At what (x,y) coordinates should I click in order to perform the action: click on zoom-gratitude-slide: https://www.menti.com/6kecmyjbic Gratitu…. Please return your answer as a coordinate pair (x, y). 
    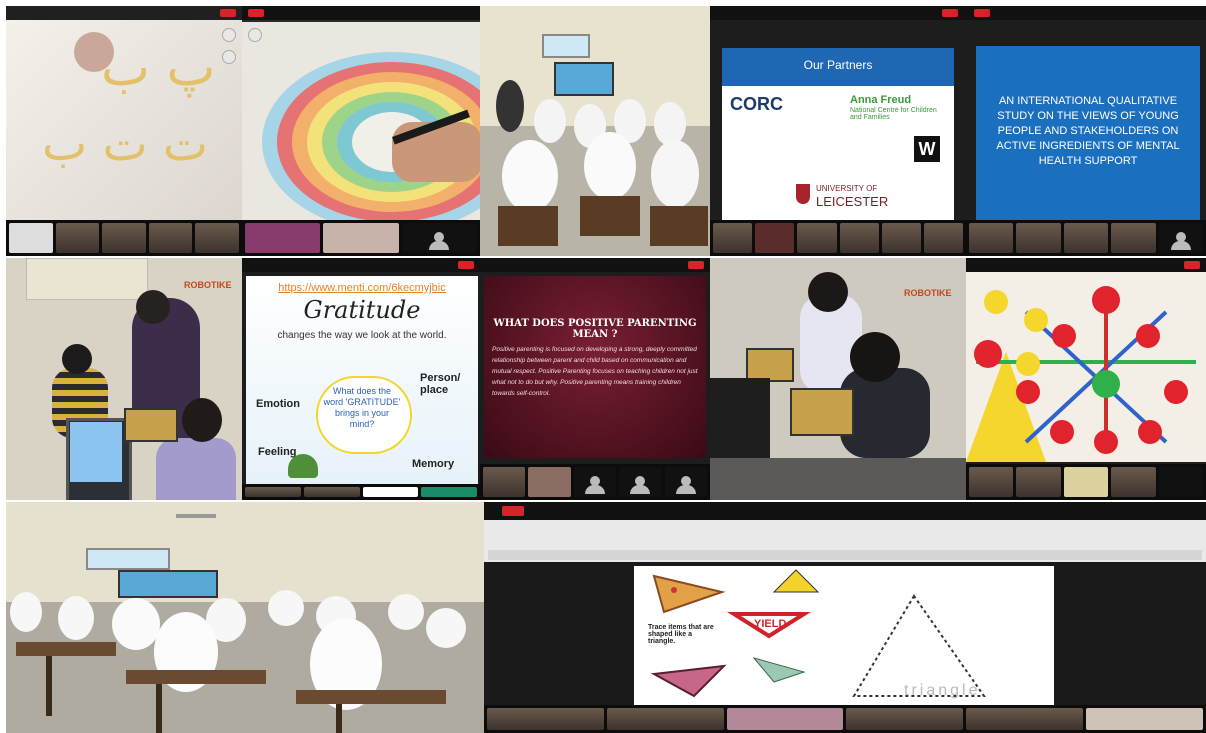
    Looking at the image, I should click on (361, 379).